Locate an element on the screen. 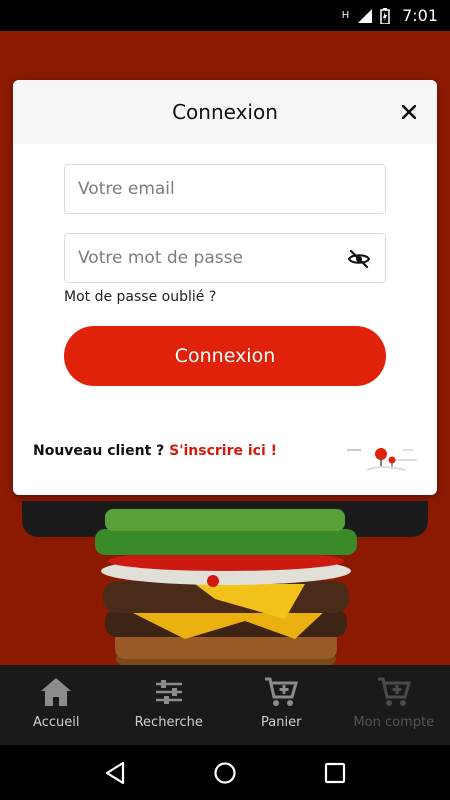 The height and width of the screenshot is (800, 450). signup-row: Nouveau client ? S'inscrire ici ! is located at coordinates (155, 451).